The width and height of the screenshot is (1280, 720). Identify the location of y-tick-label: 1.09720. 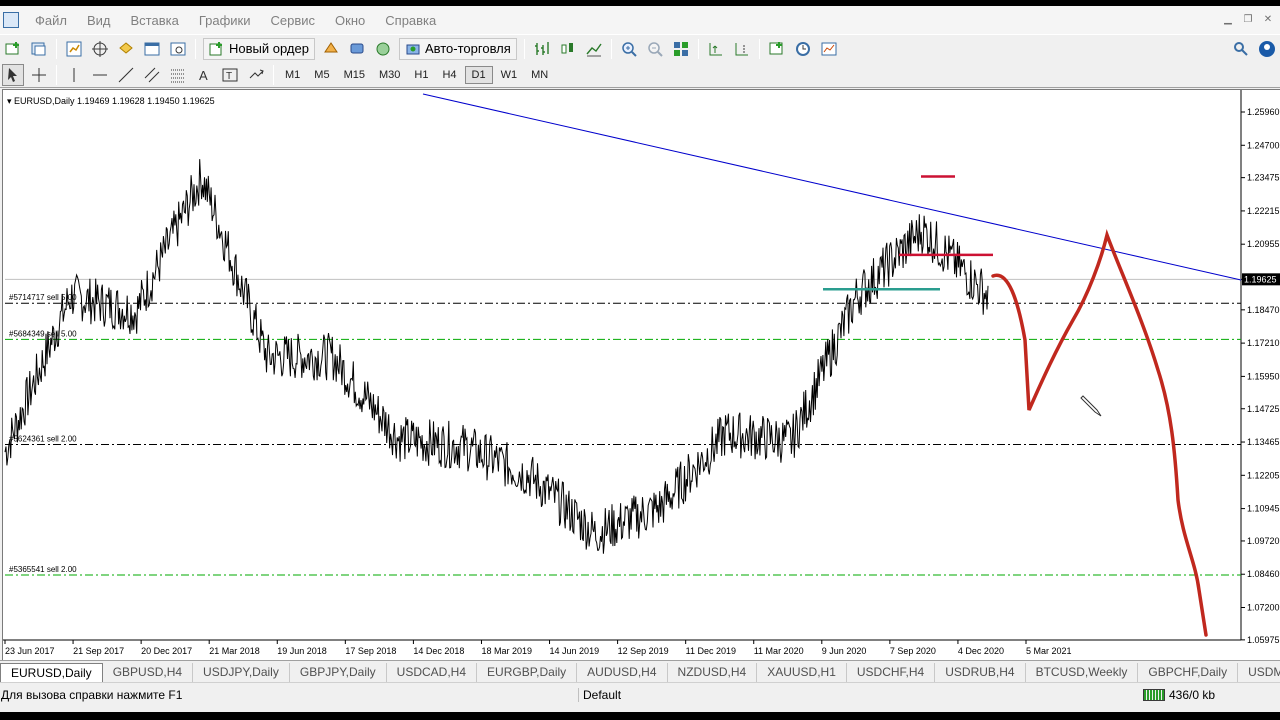
(1263, 541).